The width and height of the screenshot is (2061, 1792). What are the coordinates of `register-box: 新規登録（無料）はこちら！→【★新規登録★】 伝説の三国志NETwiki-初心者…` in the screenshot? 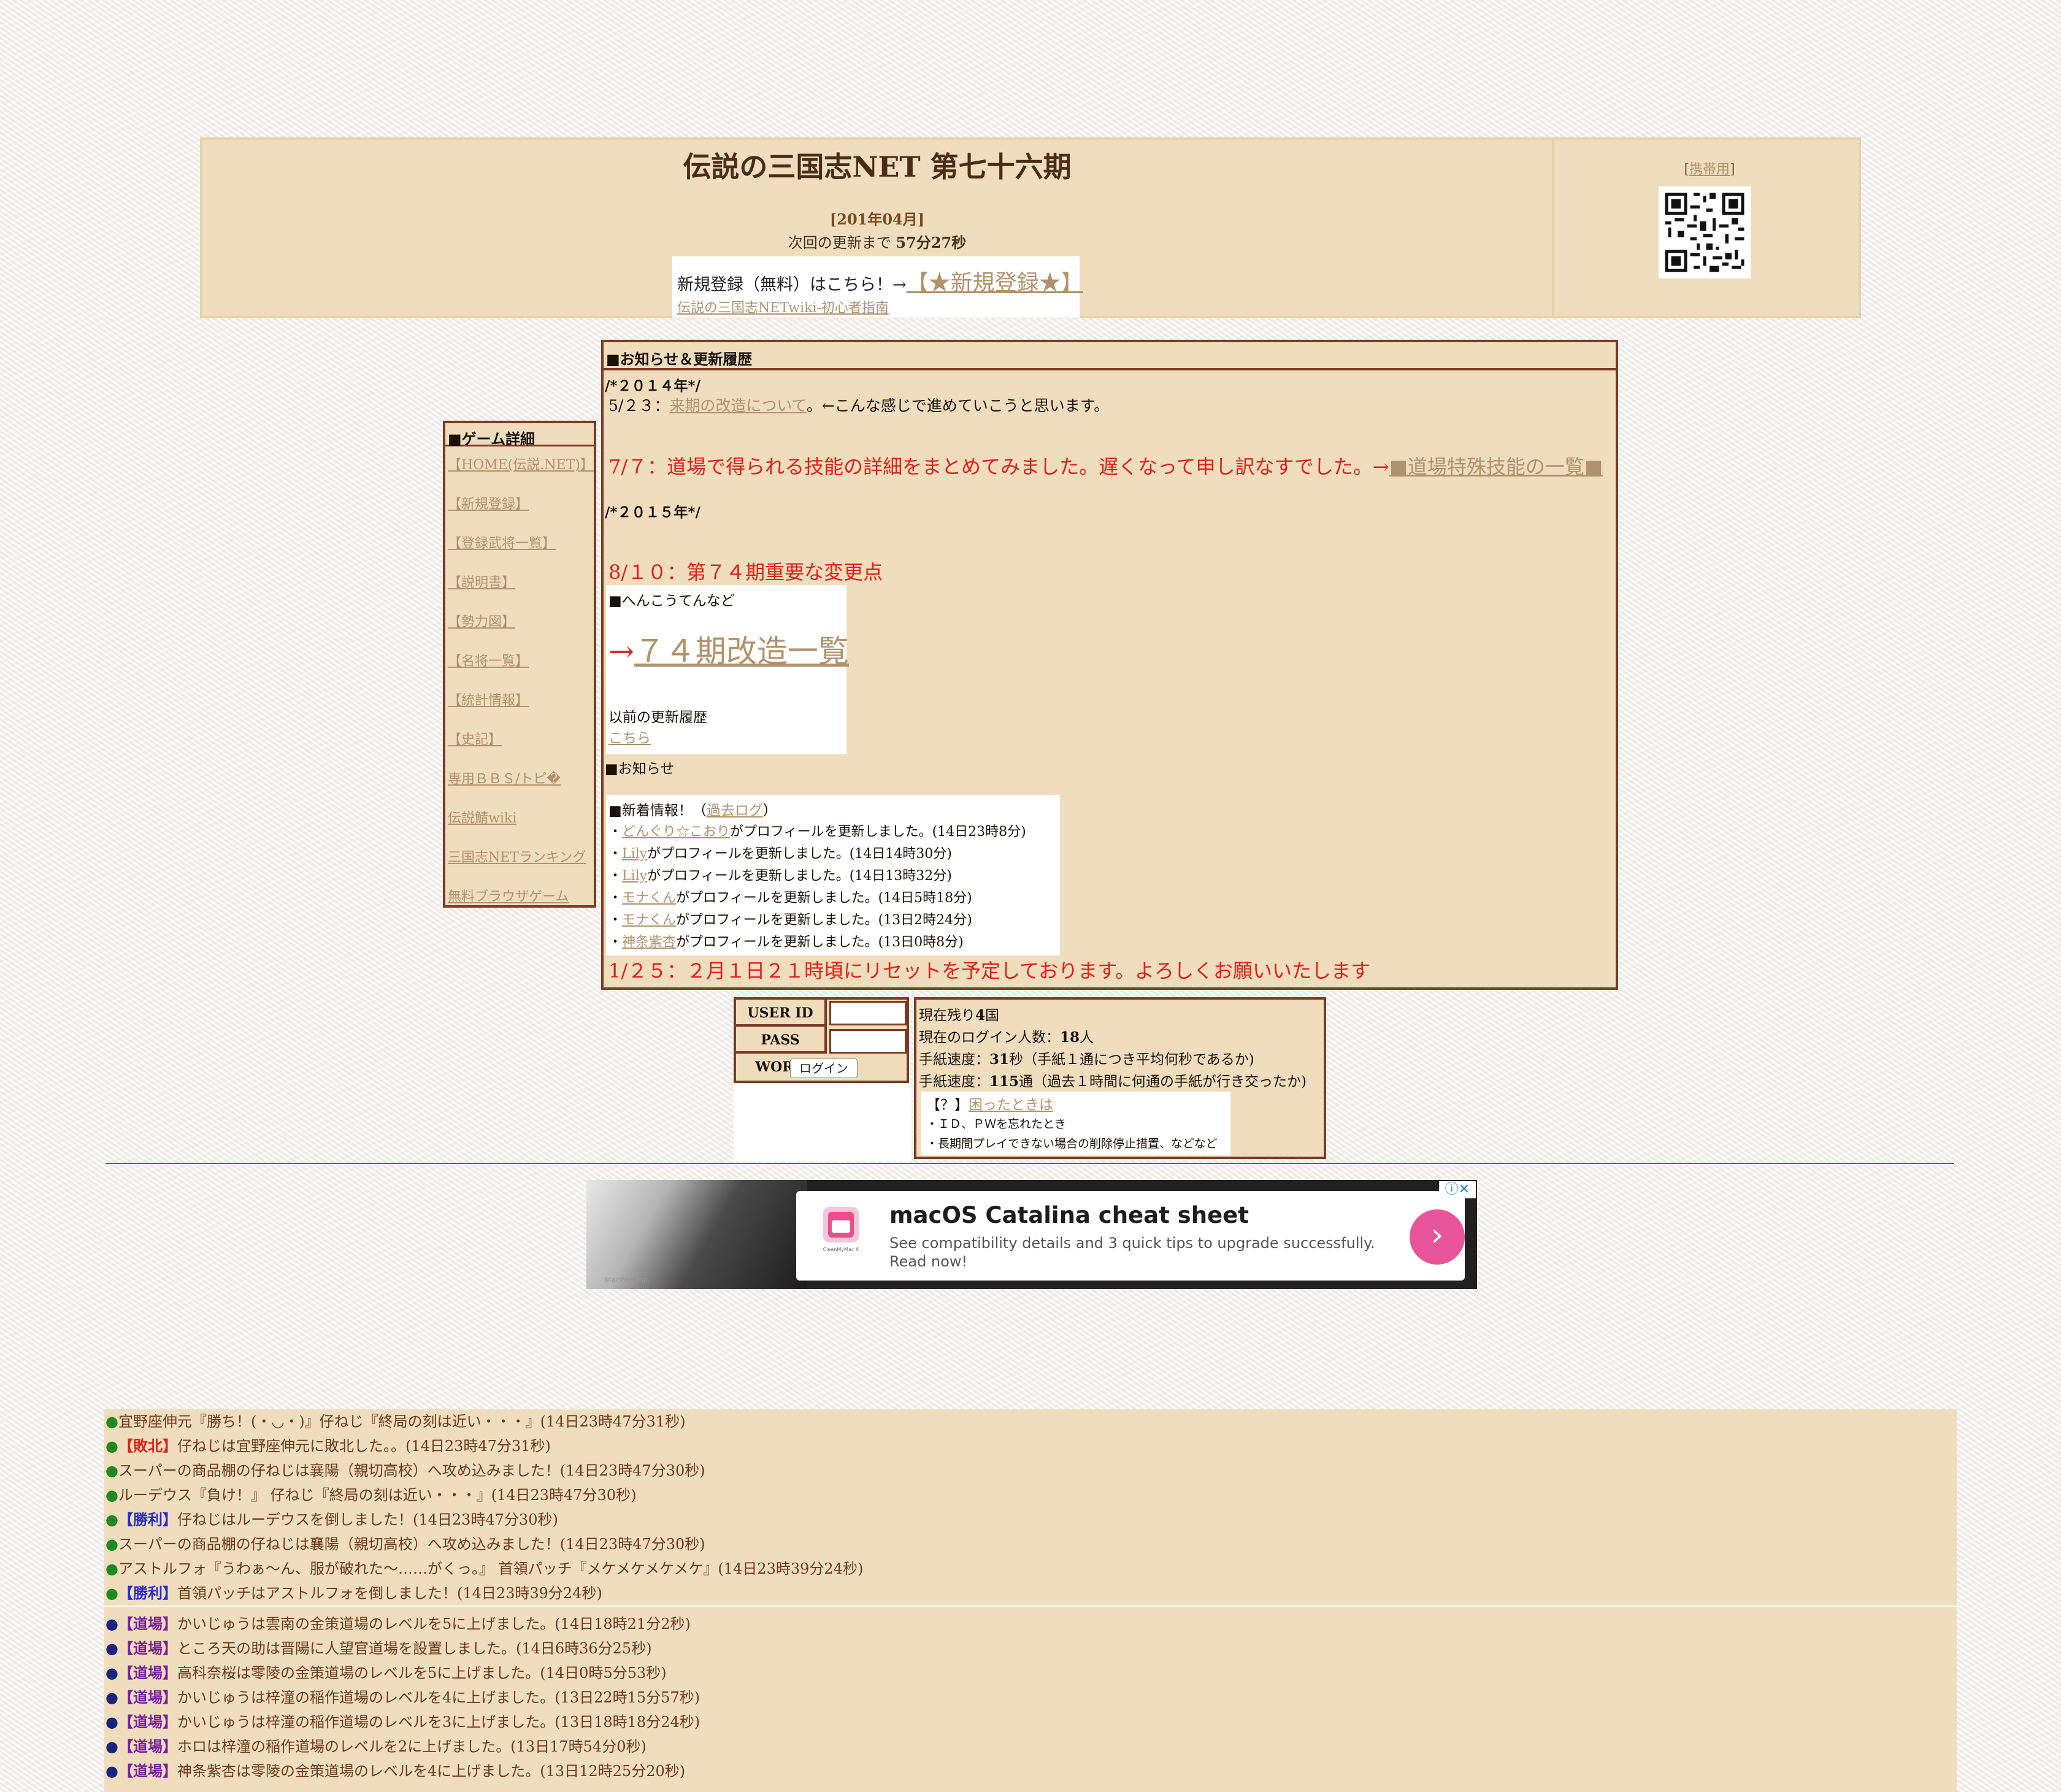 It's located at (878, 287).